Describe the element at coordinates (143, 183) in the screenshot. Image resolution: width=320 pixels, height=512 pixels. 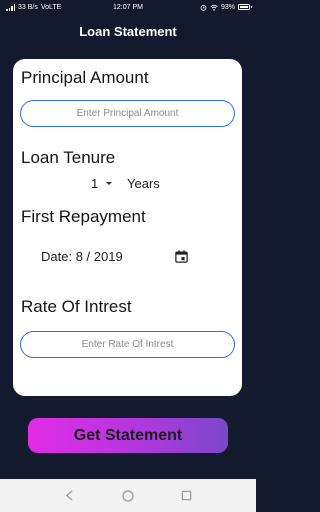
I see `tenure-unit-label: Years` at that location.